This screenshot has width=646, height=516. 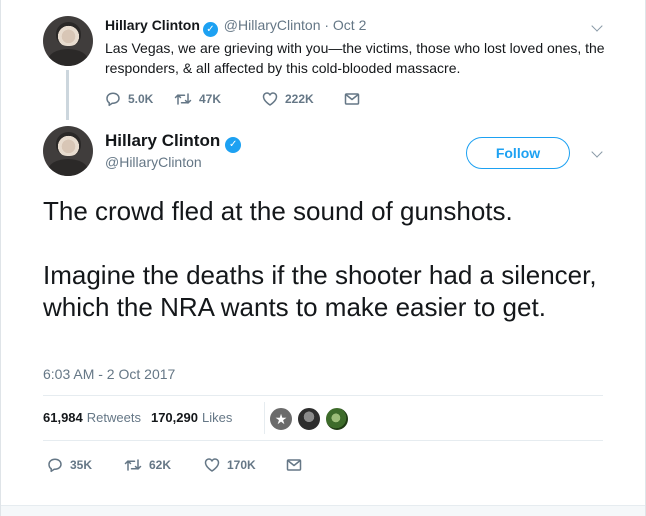 I want to click on tweet-actions: 35K 62K 170K, so click(x=174, y=465).